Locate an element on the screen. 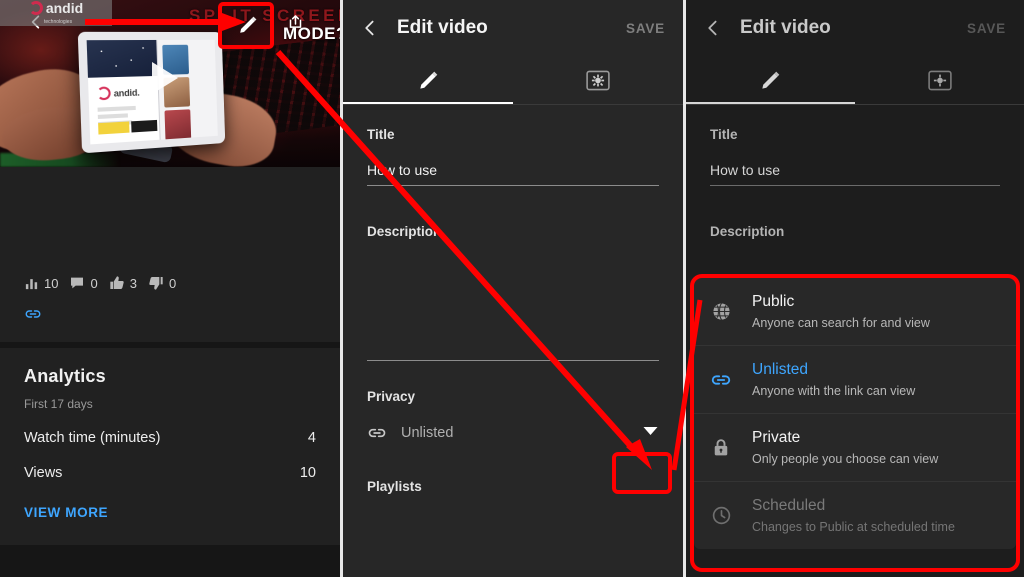 This screenshot has height=577, width=1024. edit-video-header-dimmed: Edit video SAVE is located at coordinates (855, 28).